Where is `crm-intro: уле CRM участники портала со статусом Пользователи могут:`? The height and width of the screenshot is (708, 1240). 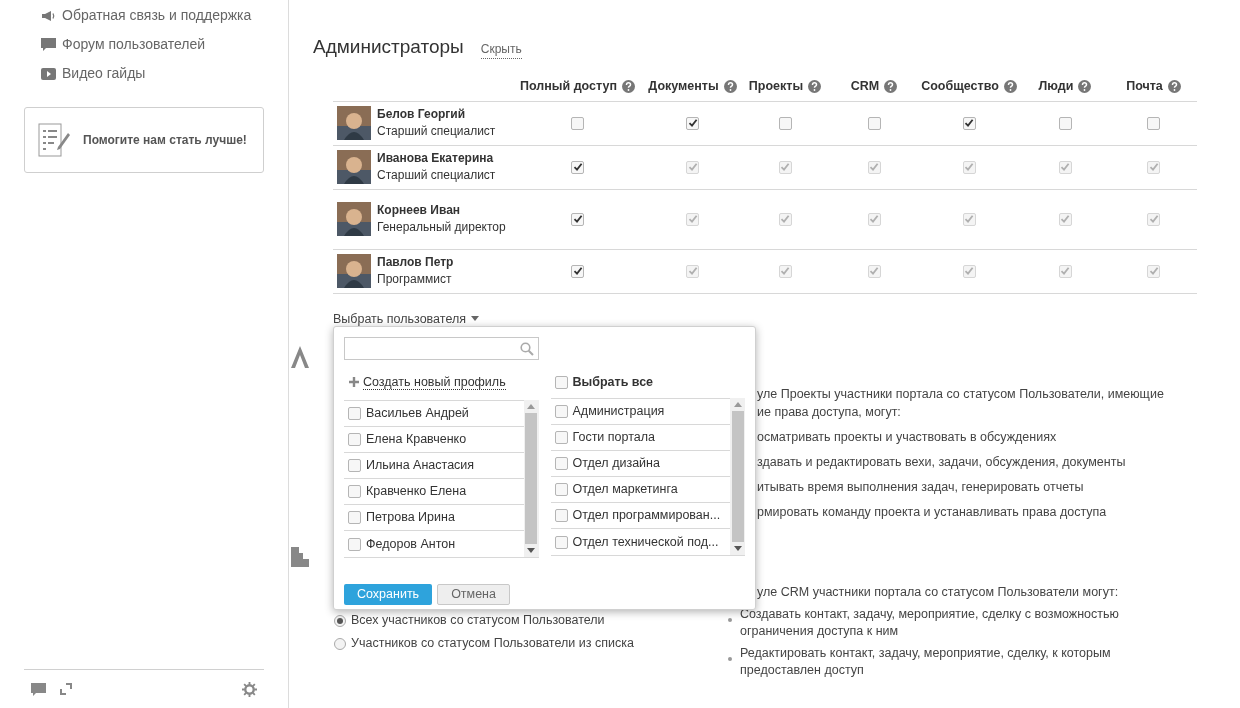
crm-intro: уле CRM участники портала со статусом Пользователи могут: is located at coordinates (938, 592).